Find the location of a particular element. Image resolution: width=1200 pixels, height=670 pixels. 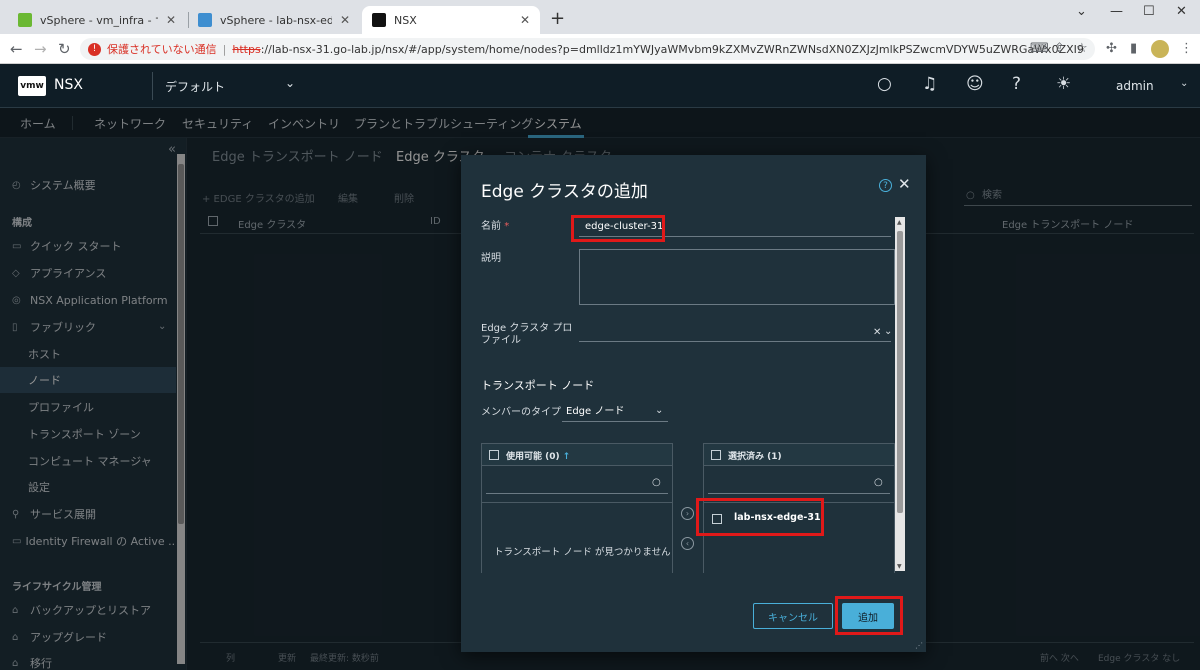

description-label: 説明 is located at coordinates (491, 258).